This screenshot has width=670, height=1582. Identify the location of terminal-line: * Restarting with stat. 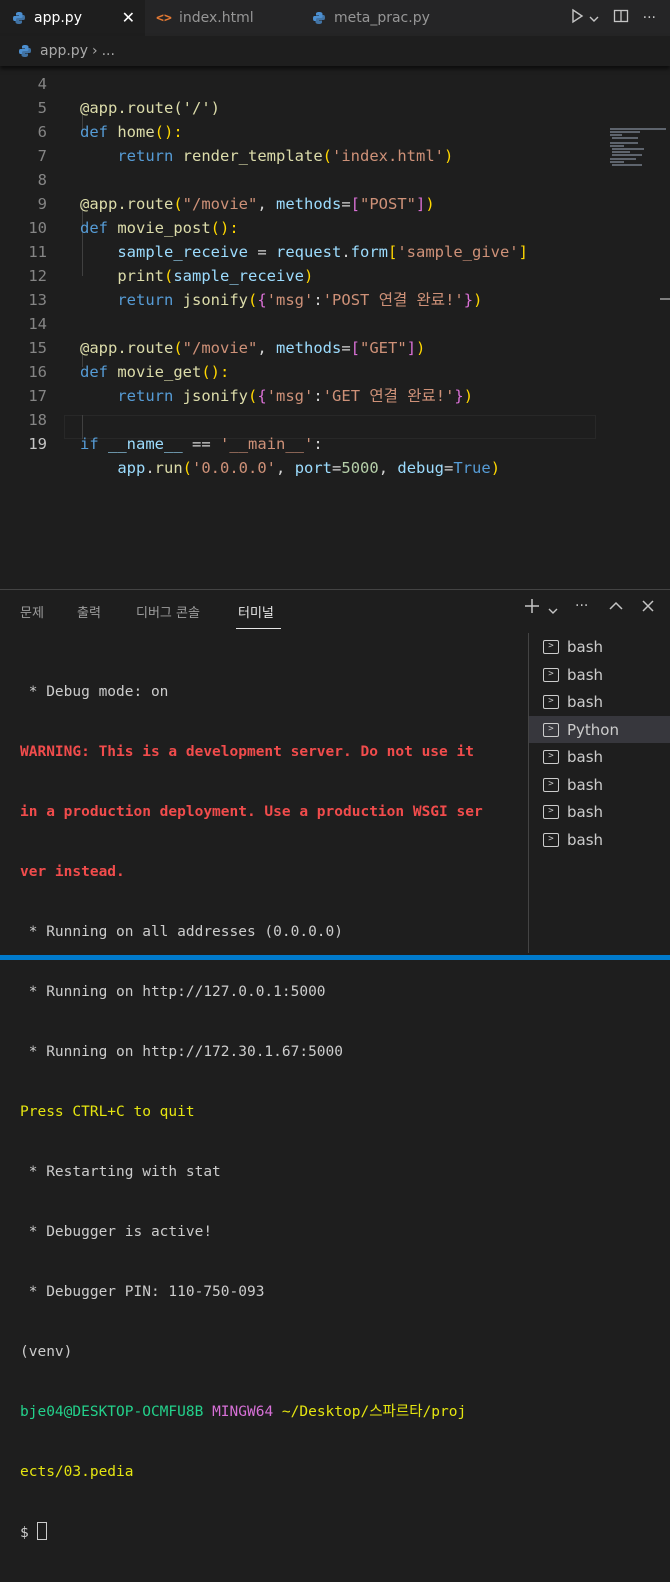
(120, 1172).